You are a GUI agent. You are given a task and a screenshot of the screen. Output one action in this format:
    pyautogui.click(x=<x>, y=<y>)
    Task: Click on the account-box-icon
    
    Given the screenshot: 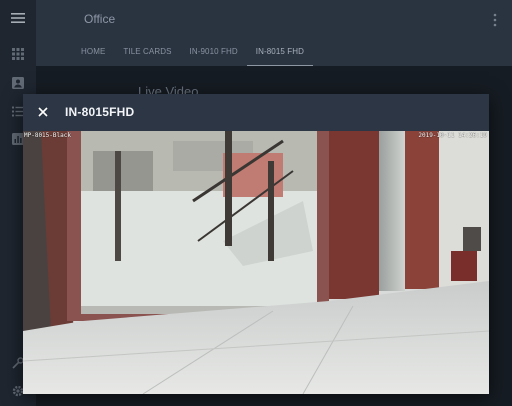 What is the action you would take?
    pyautogui.click(x=18, y=83)
    